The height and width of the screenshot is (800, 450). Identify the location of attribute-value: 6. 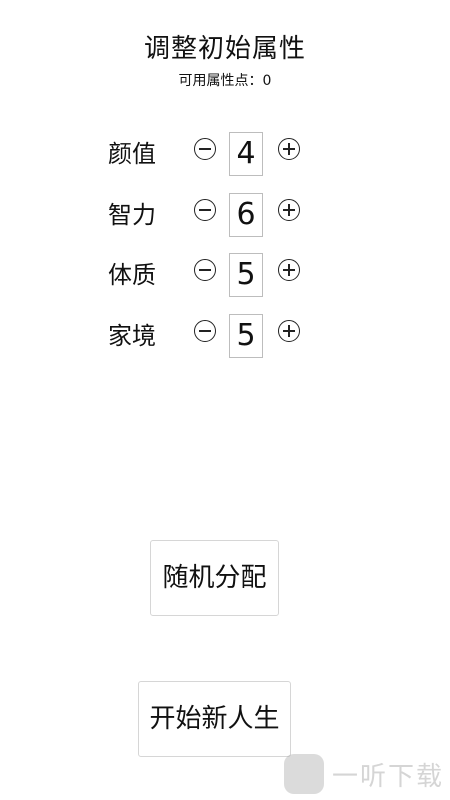
(246, 215).